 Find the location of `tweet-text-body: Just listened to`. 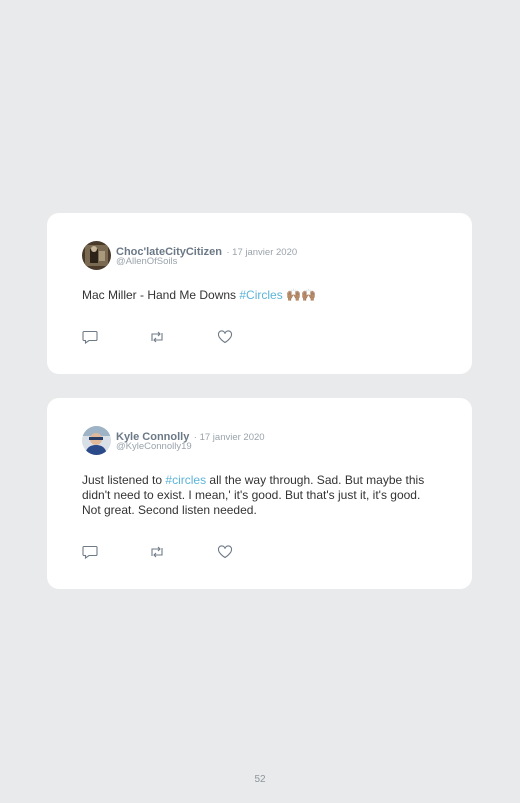

tweet-text-body: Just listened to is located at coordinates (124, 480).